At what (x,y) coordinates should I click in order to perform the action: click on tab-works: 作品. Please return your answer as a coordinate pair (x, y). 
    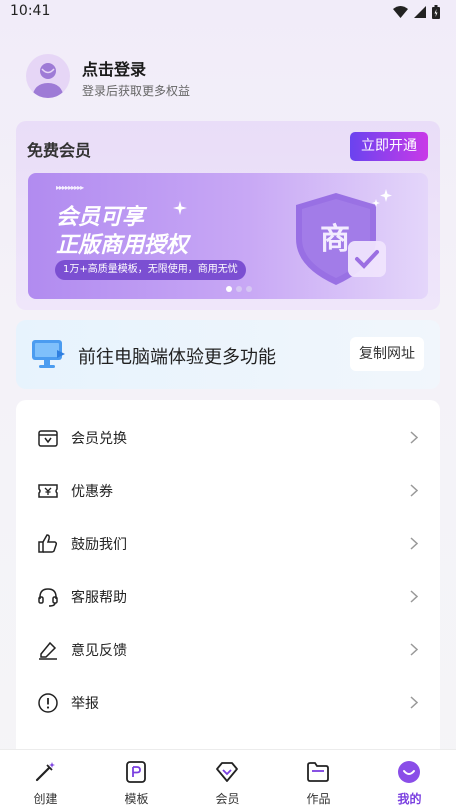
    Looking at the image, I should click on (318, 780).